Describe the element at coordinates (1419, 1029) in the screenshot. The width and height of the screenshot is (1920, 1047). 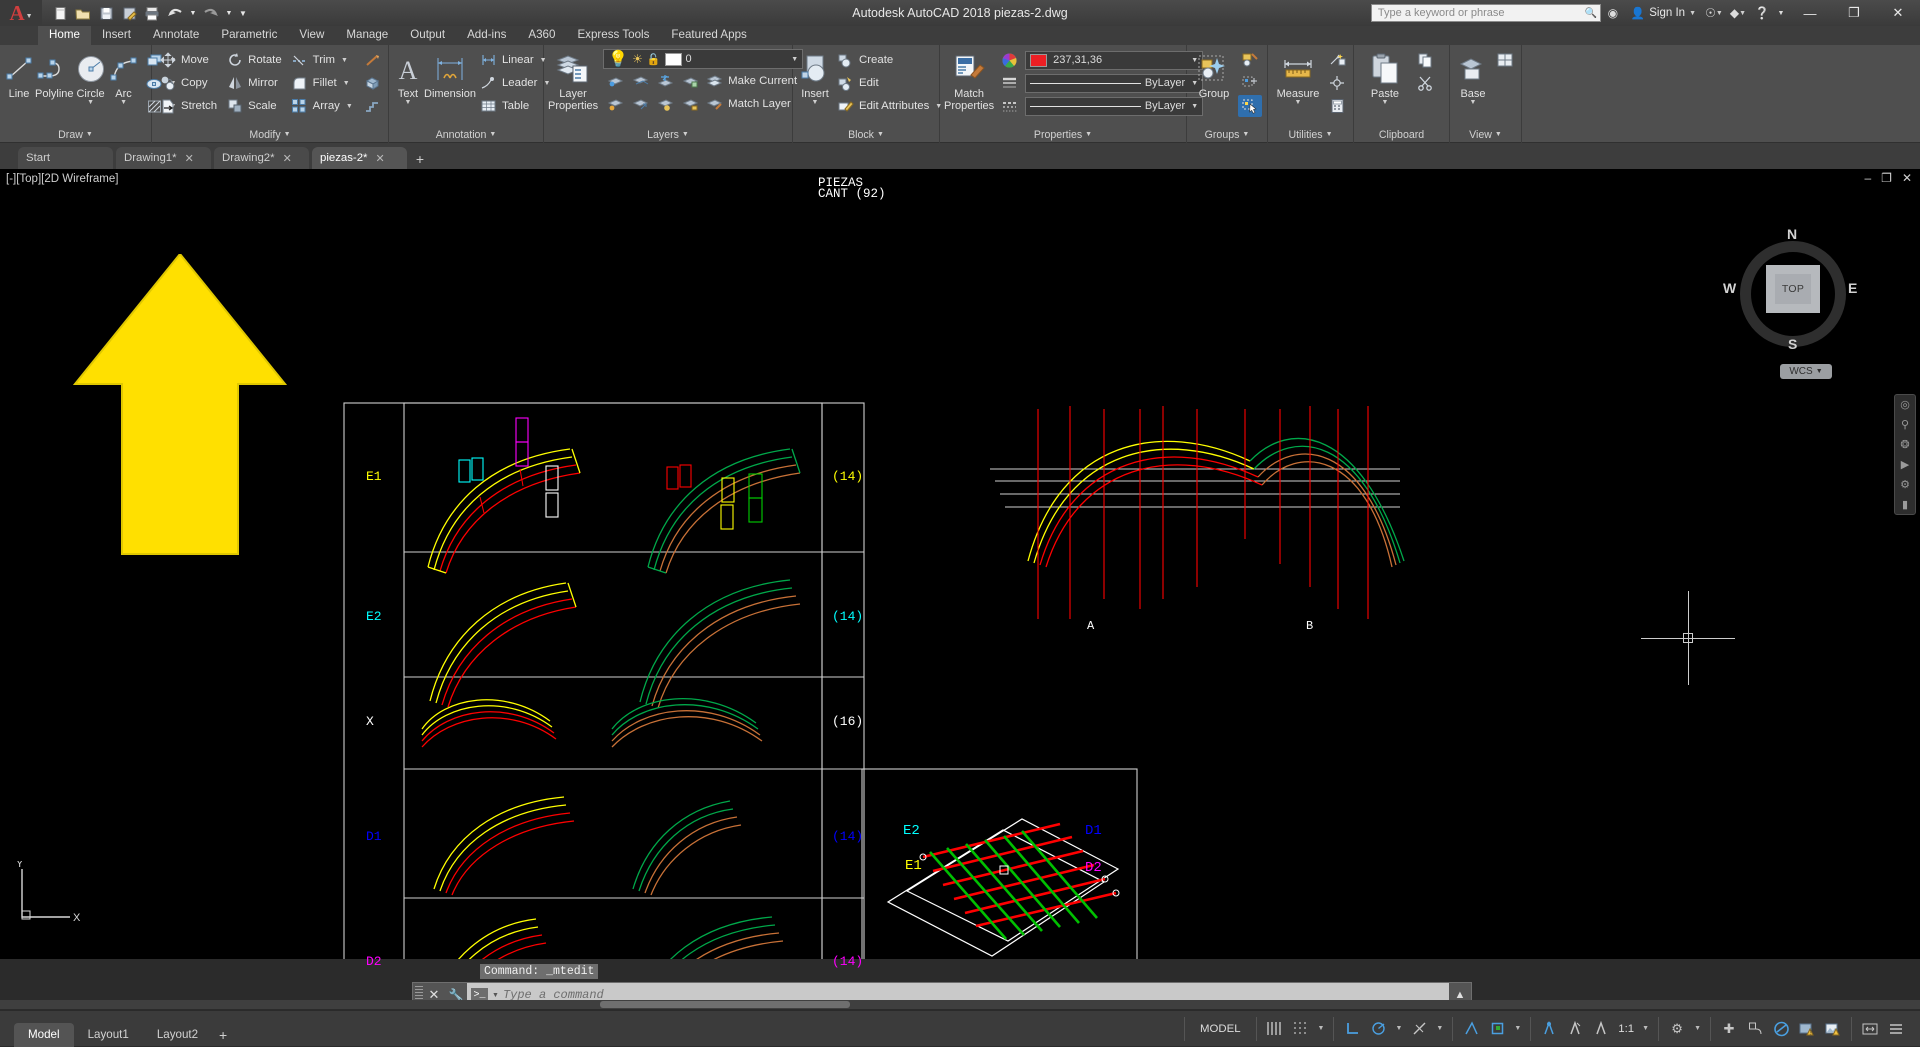
I see `object-snap-tracking-icon` at that location.